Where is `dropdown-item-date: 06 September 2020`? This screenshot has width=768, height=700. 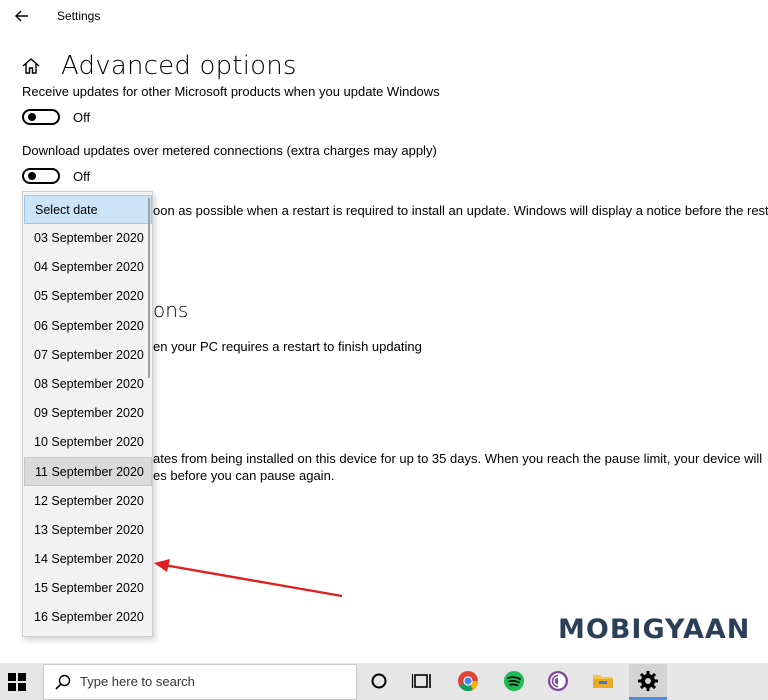 dropdown-item-date: 06 September 2020 is located at coordinates (88, 326).